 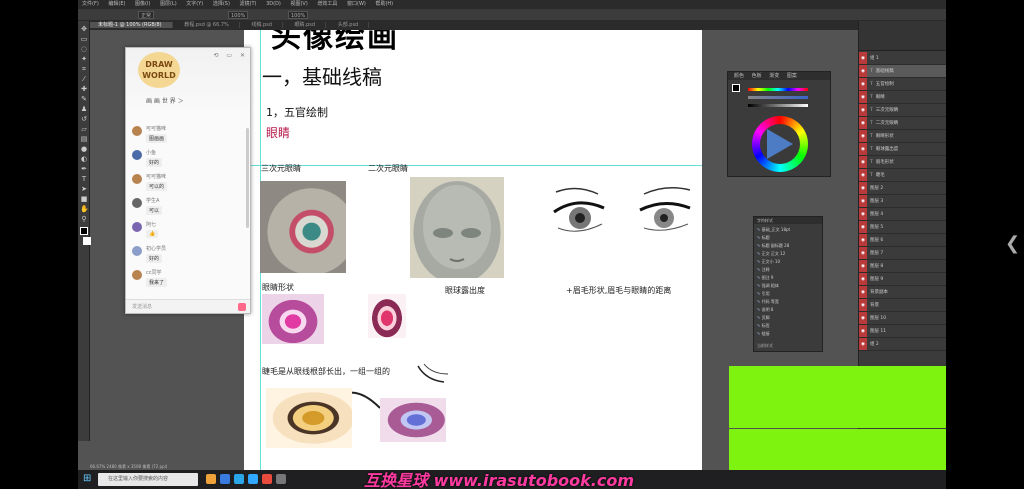 What do you see at coordinates (305, 25) in the screenshot?
I see `tab-doc-4: 眼睛.psd` at bounding box center [305, 25].